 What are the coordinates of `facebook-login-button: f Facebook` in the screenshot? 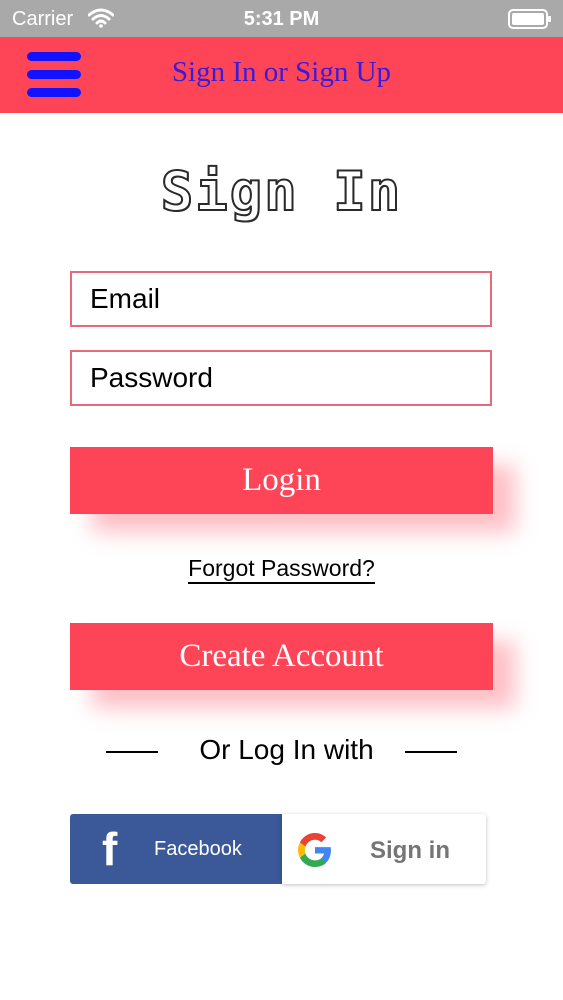 It's located at (176, 849).